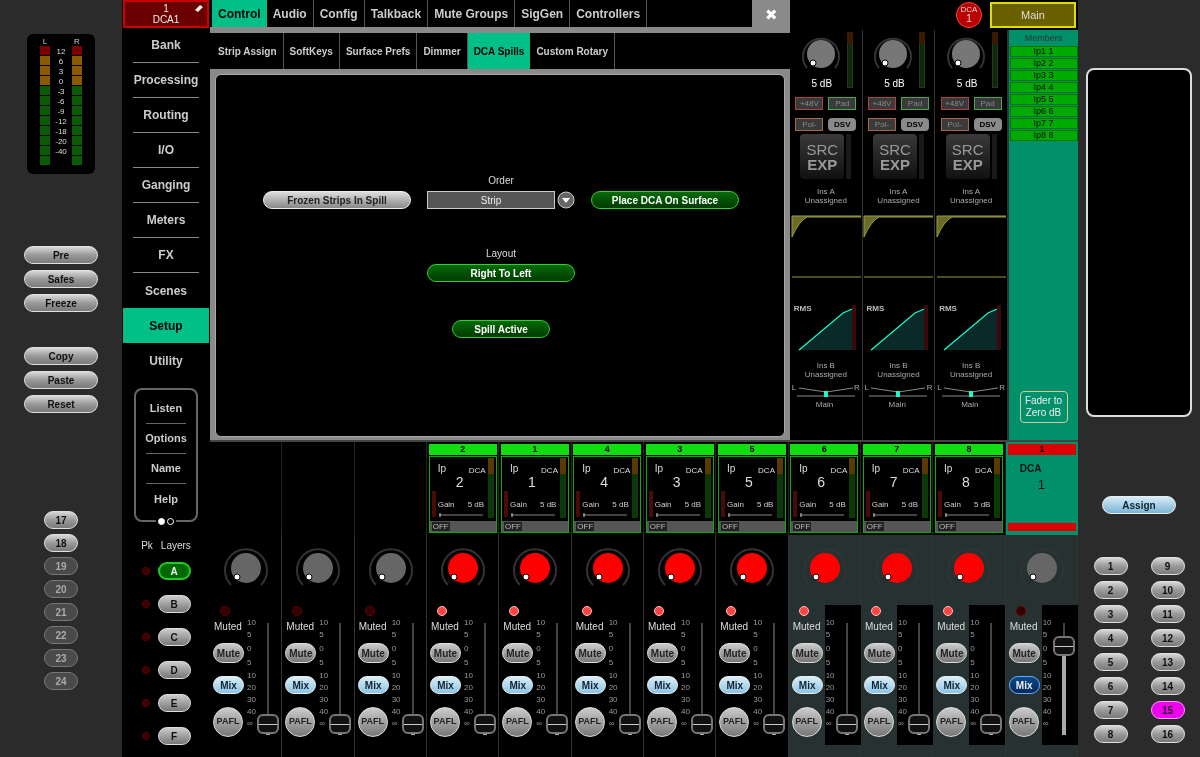 This screenshot has width=1200, height=757. I want to click on bank-button: 18, so click(61, 543).